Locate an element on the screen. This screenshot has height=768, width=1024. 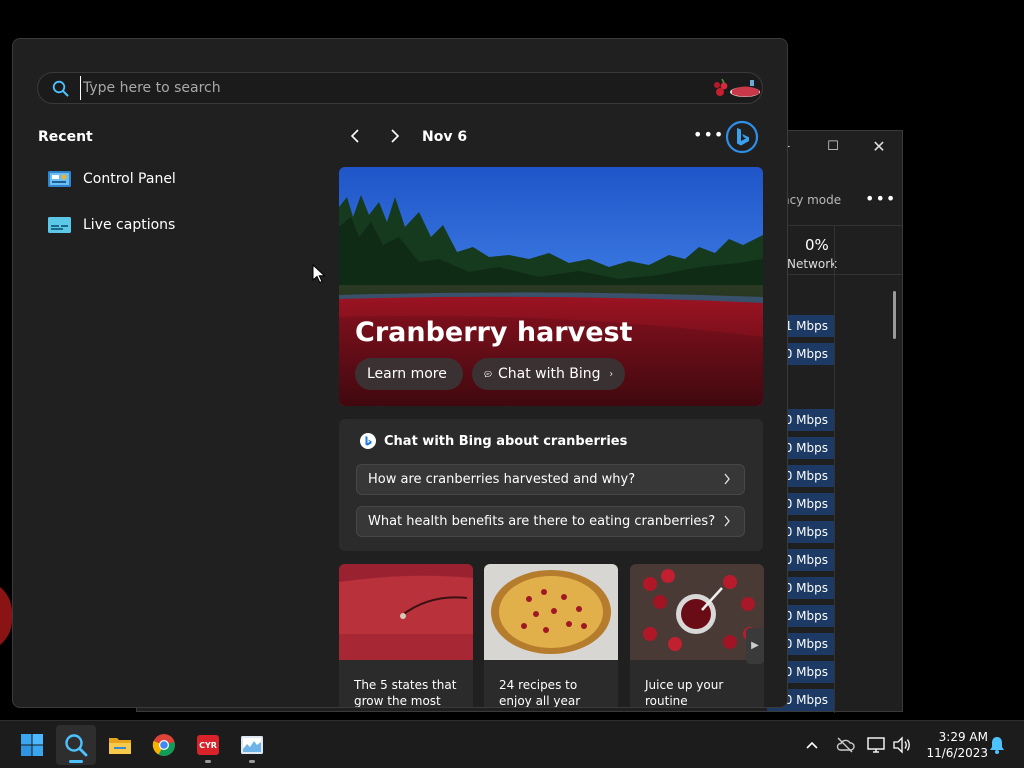
chat-bubble-icon is located at coordinates (488, 374).